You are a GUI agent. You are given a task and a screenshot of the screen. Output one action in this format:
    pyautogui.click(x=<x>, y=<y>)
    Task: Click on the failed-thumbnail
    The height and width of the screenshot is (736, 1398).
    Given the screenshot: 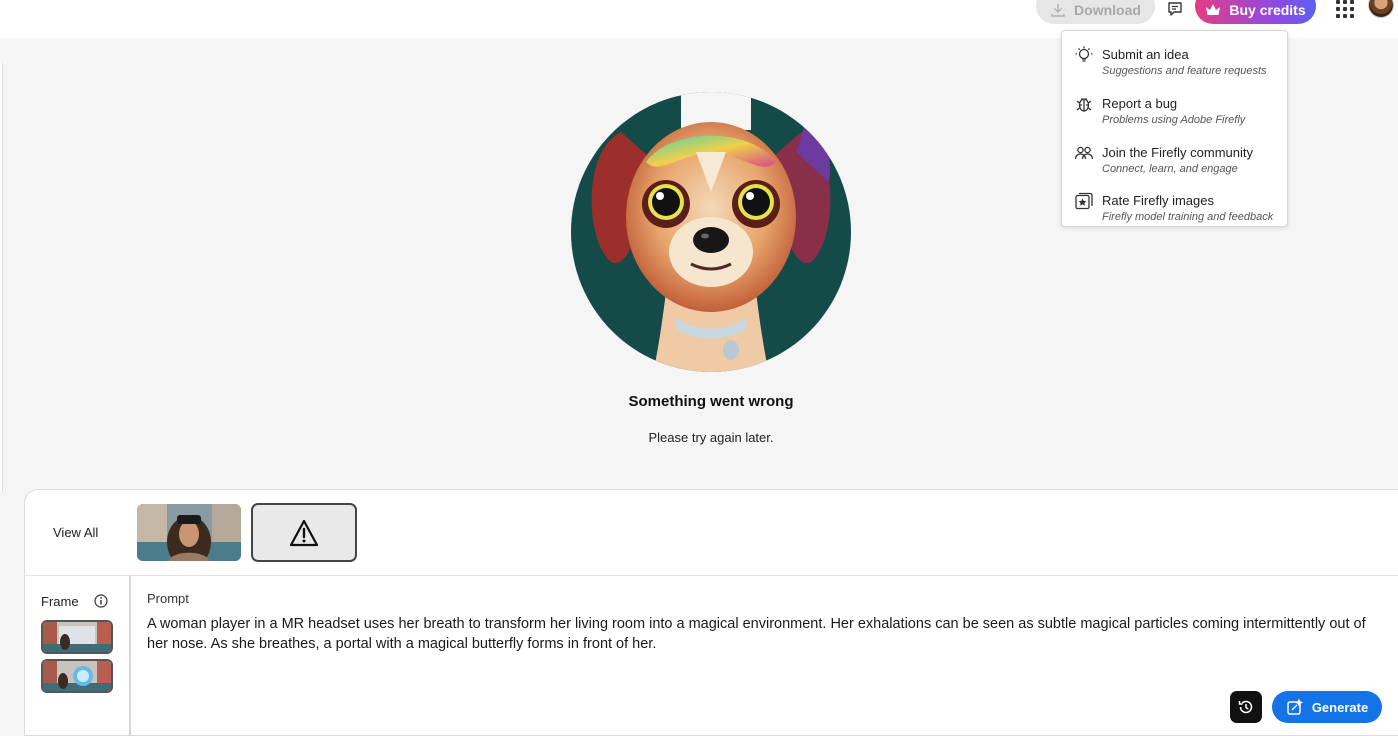 What is the action you would take?
    pyautogui.click(x=304, y=532)
    